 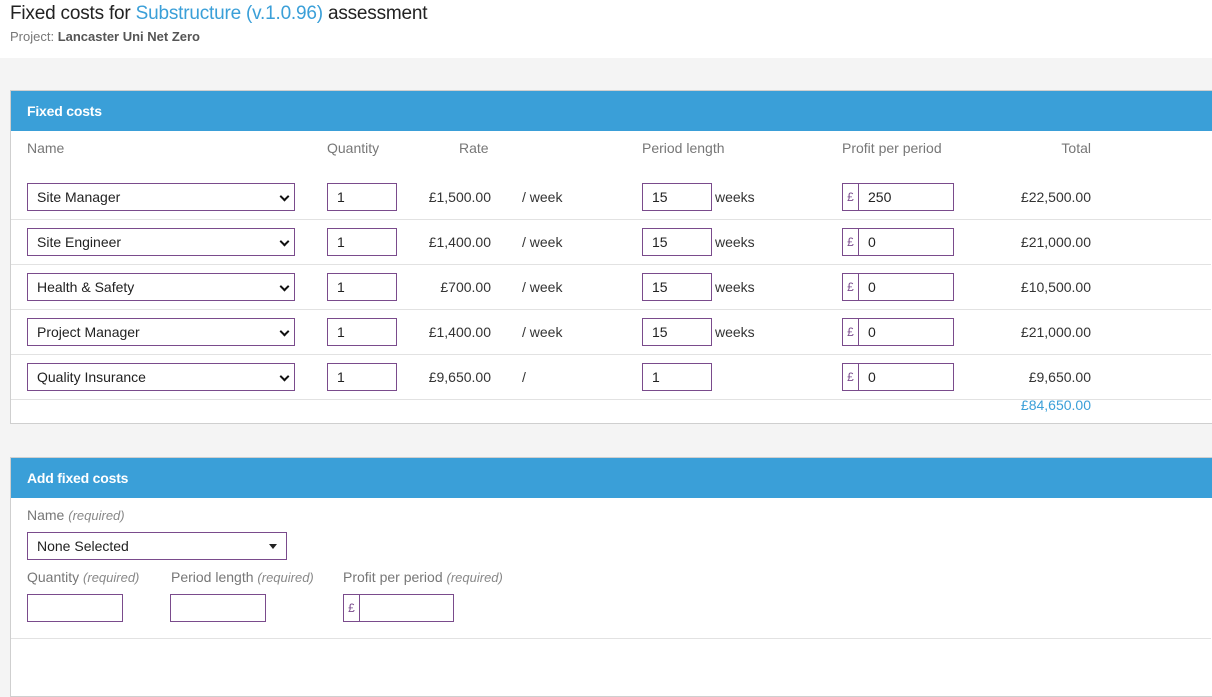 What do you see at coordinates (898, 197) in the screenshot?
I see `row-profit-input: £250` at bounding box center [898, 197].